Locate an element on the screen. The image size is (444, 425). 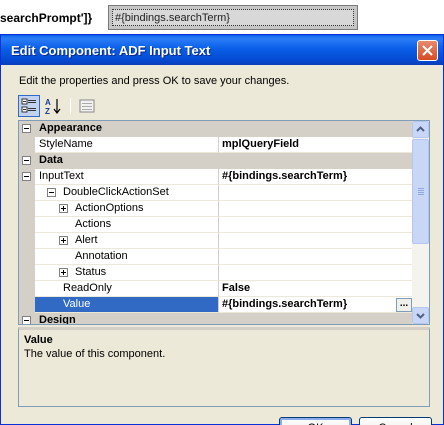
category-label: Appearance is located at coordinates (70, 128).